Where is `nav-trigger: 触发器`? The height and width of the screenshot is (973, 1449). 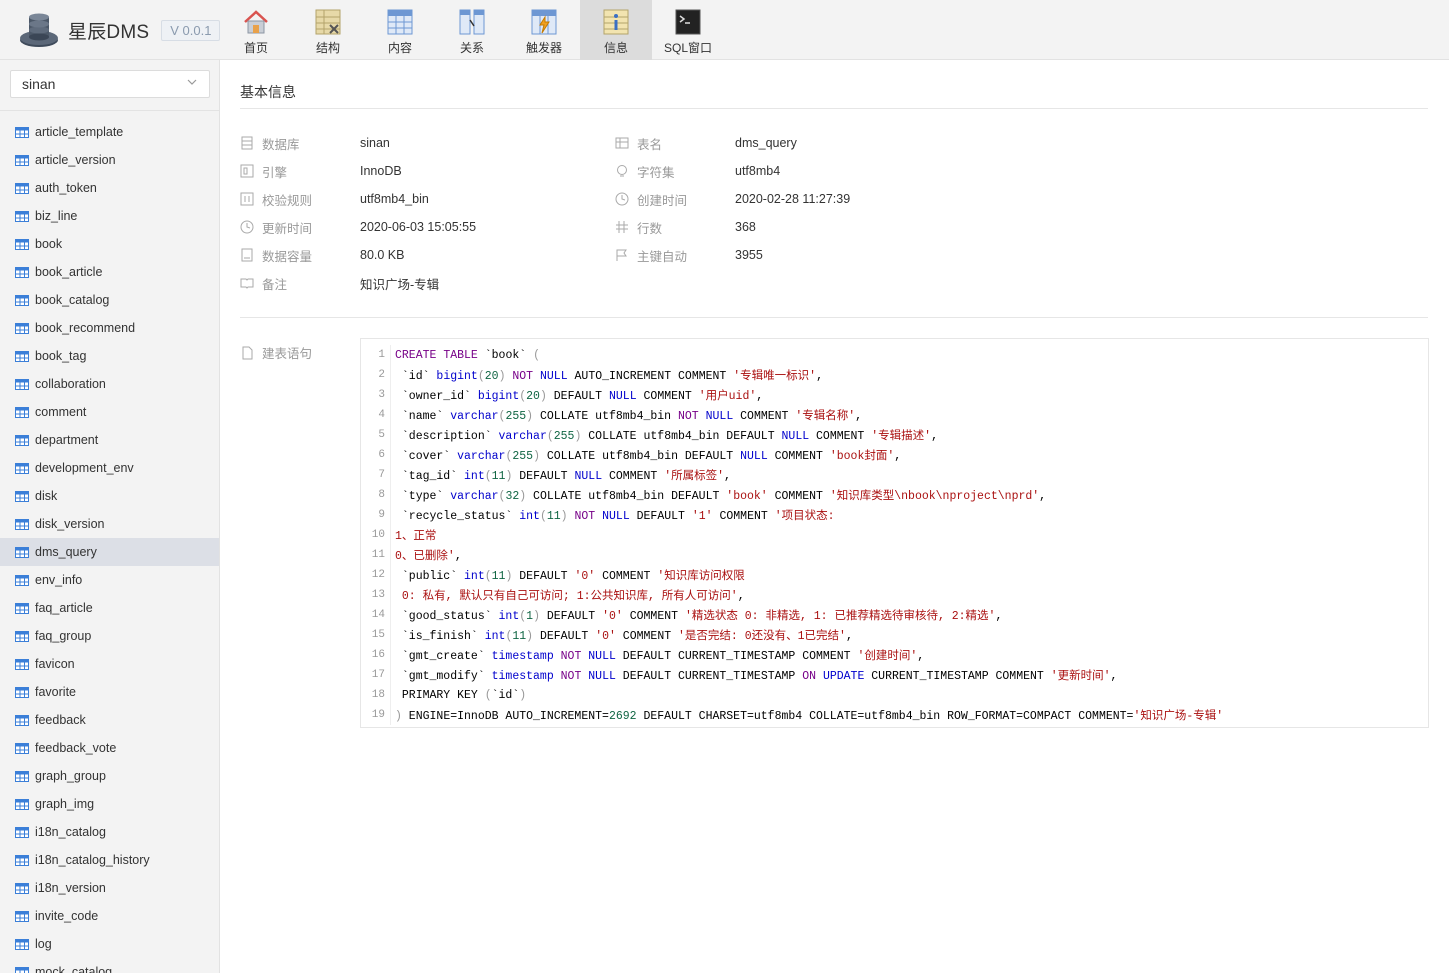
nav-trigger: 触发器 is located at coordinates (544, 30).